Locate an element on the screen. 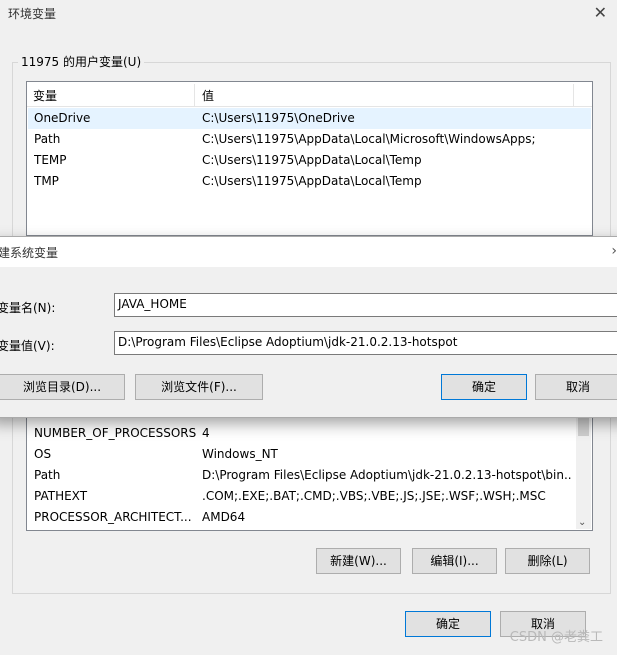  table-row: NUMBER_OF_PROCESSORS 4 is located at coordinates (309, 433).